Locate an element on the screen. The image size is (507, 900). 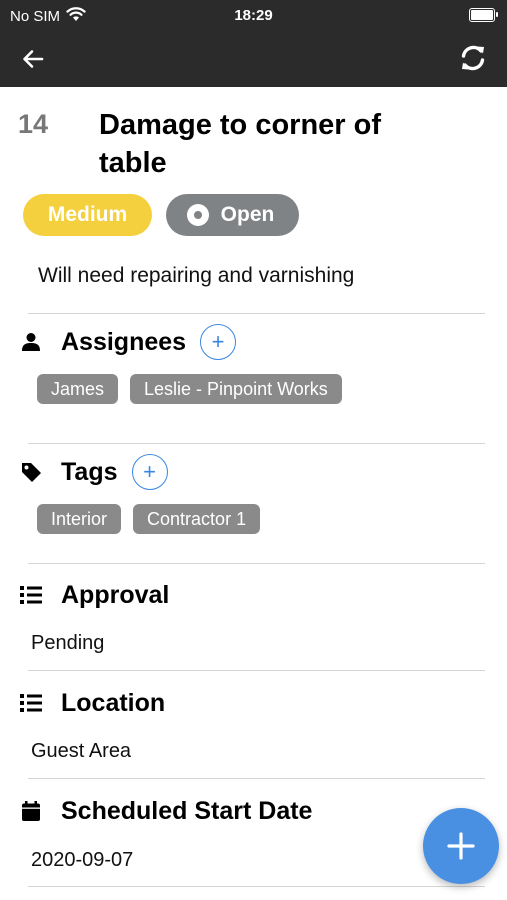
scheduled-start-header: Scheduled Start Date is located at coordinates (166, 811).